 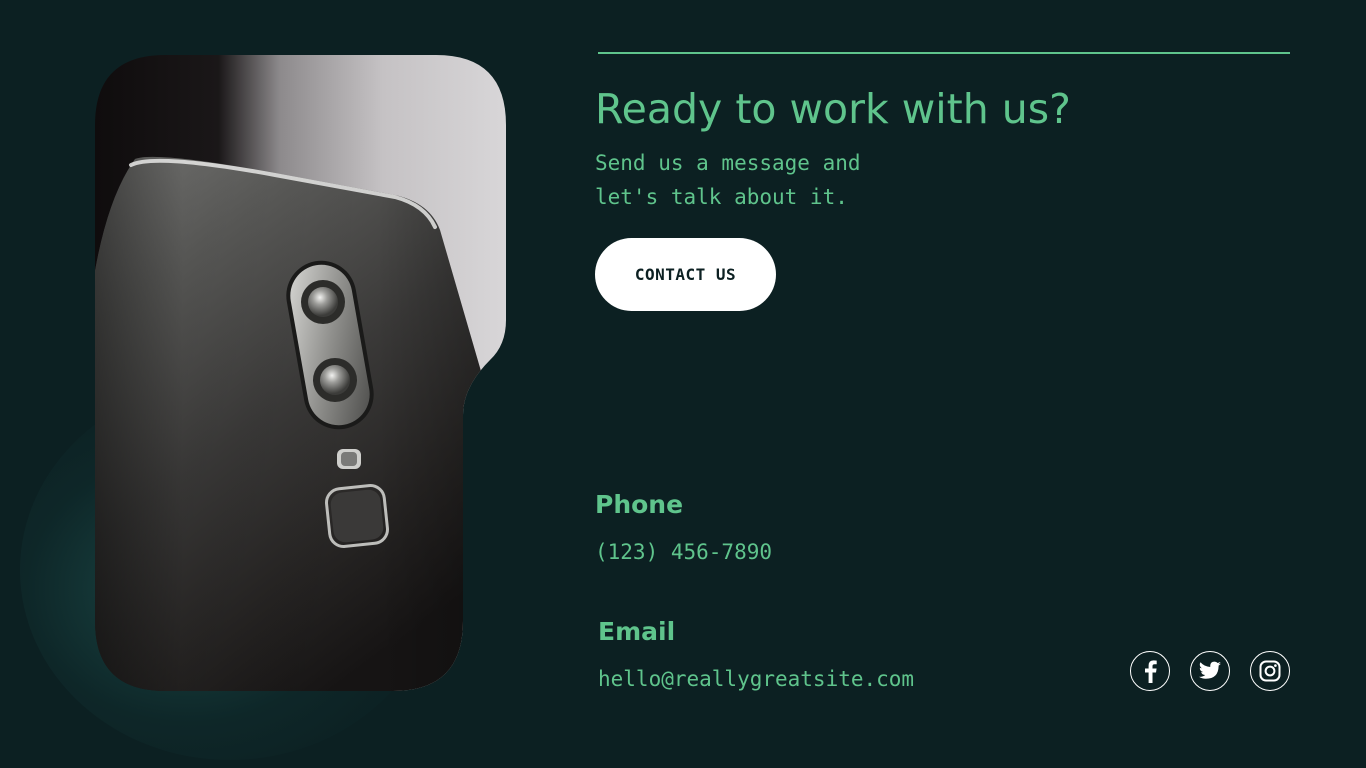 What do you see at coordinates (685, 274) in the screenshot?
I see `contact-us-button: CONTACT US` at bounding box center [685, 274].